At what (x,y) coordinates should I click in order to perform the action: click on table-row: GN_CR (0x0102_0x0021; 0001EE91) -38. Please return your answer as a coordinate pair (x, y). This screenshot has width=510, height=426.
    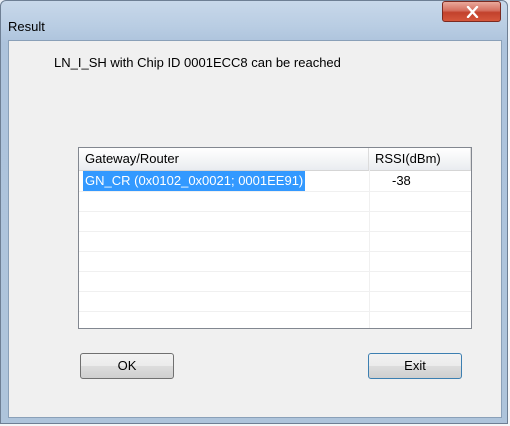
    Looking at the image, I should click on (275, 181).